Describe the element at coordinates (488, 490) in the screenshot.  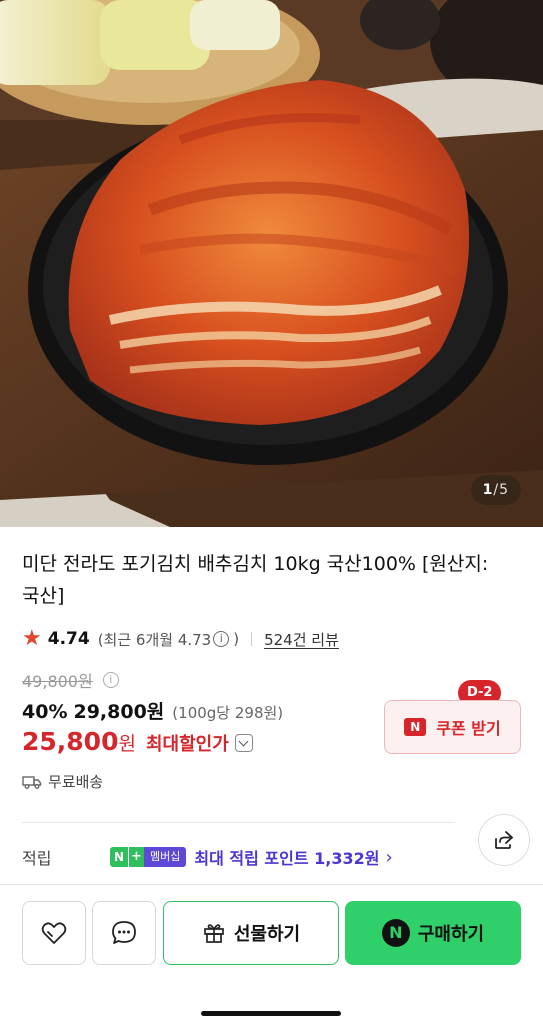
I see `page-current: 1` at that location.